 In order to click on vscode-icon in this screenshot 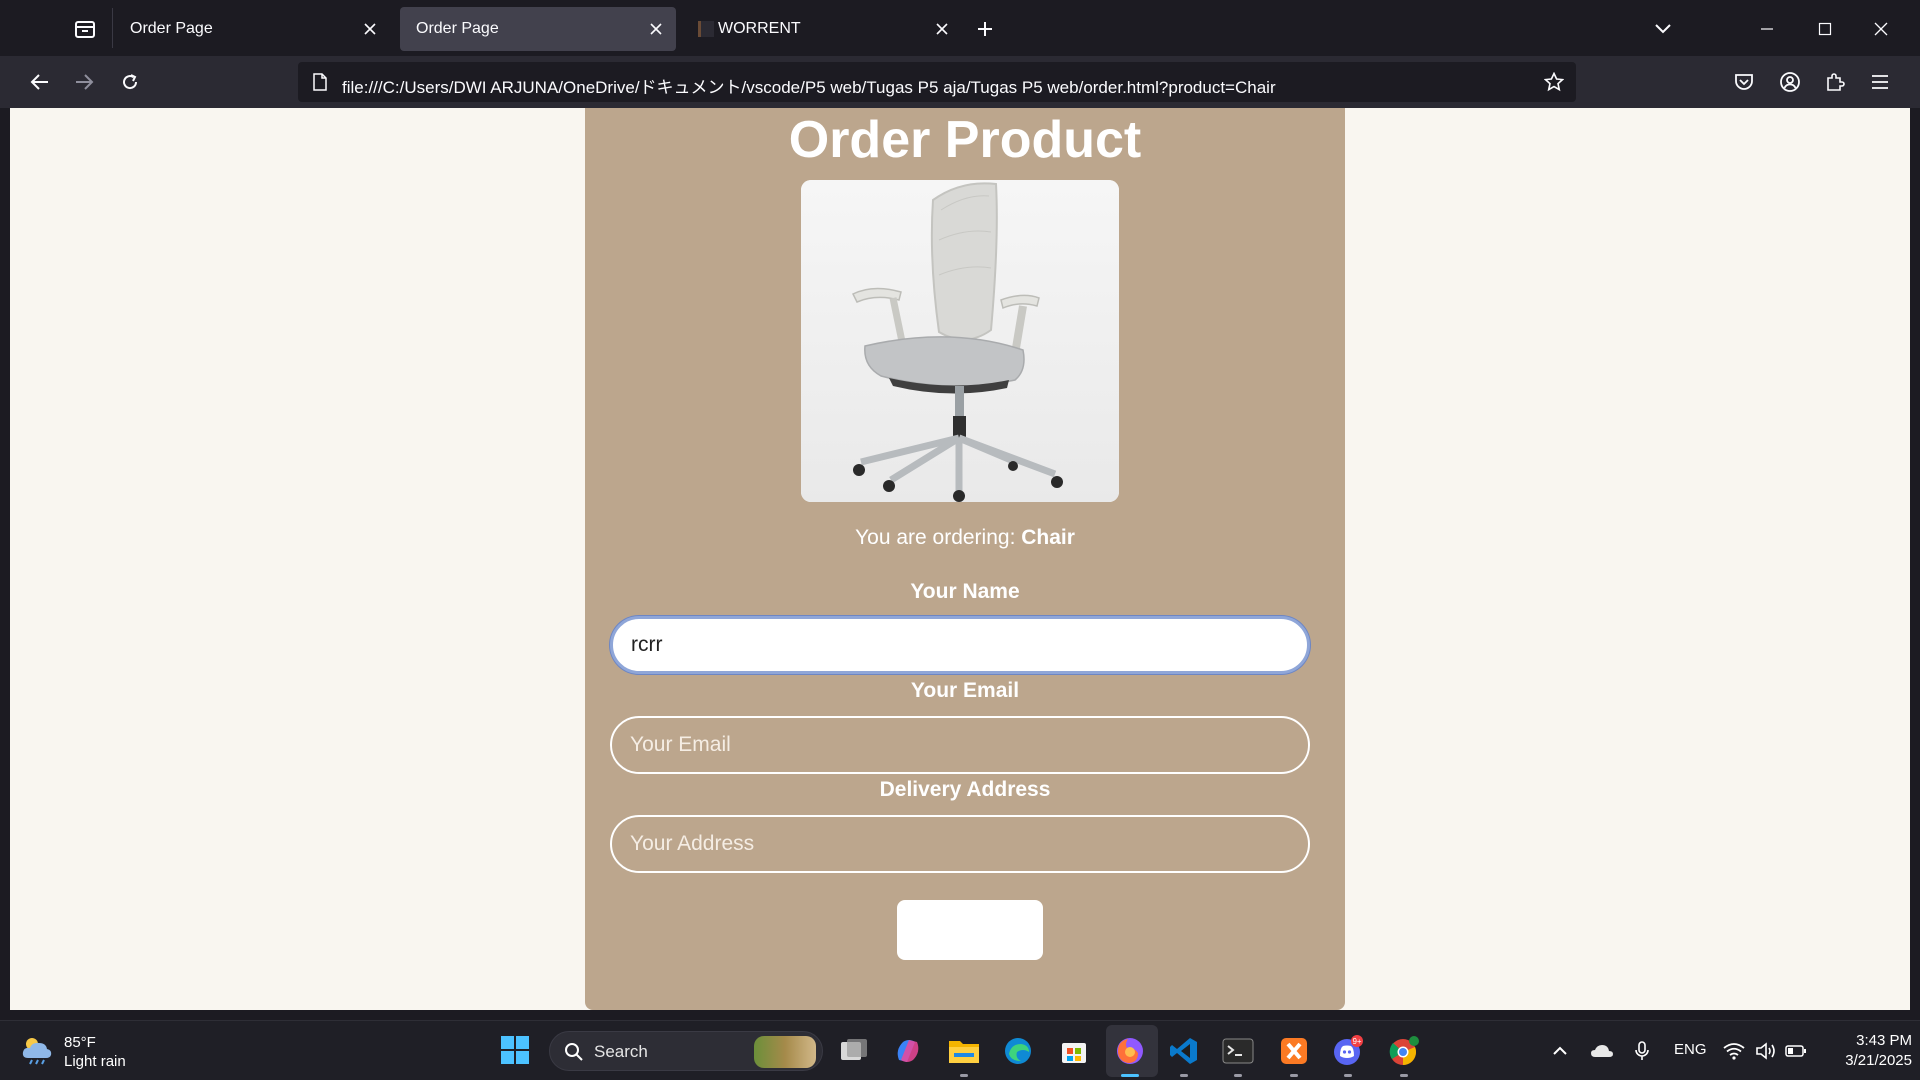, I will do `click(1184, 1055)`.